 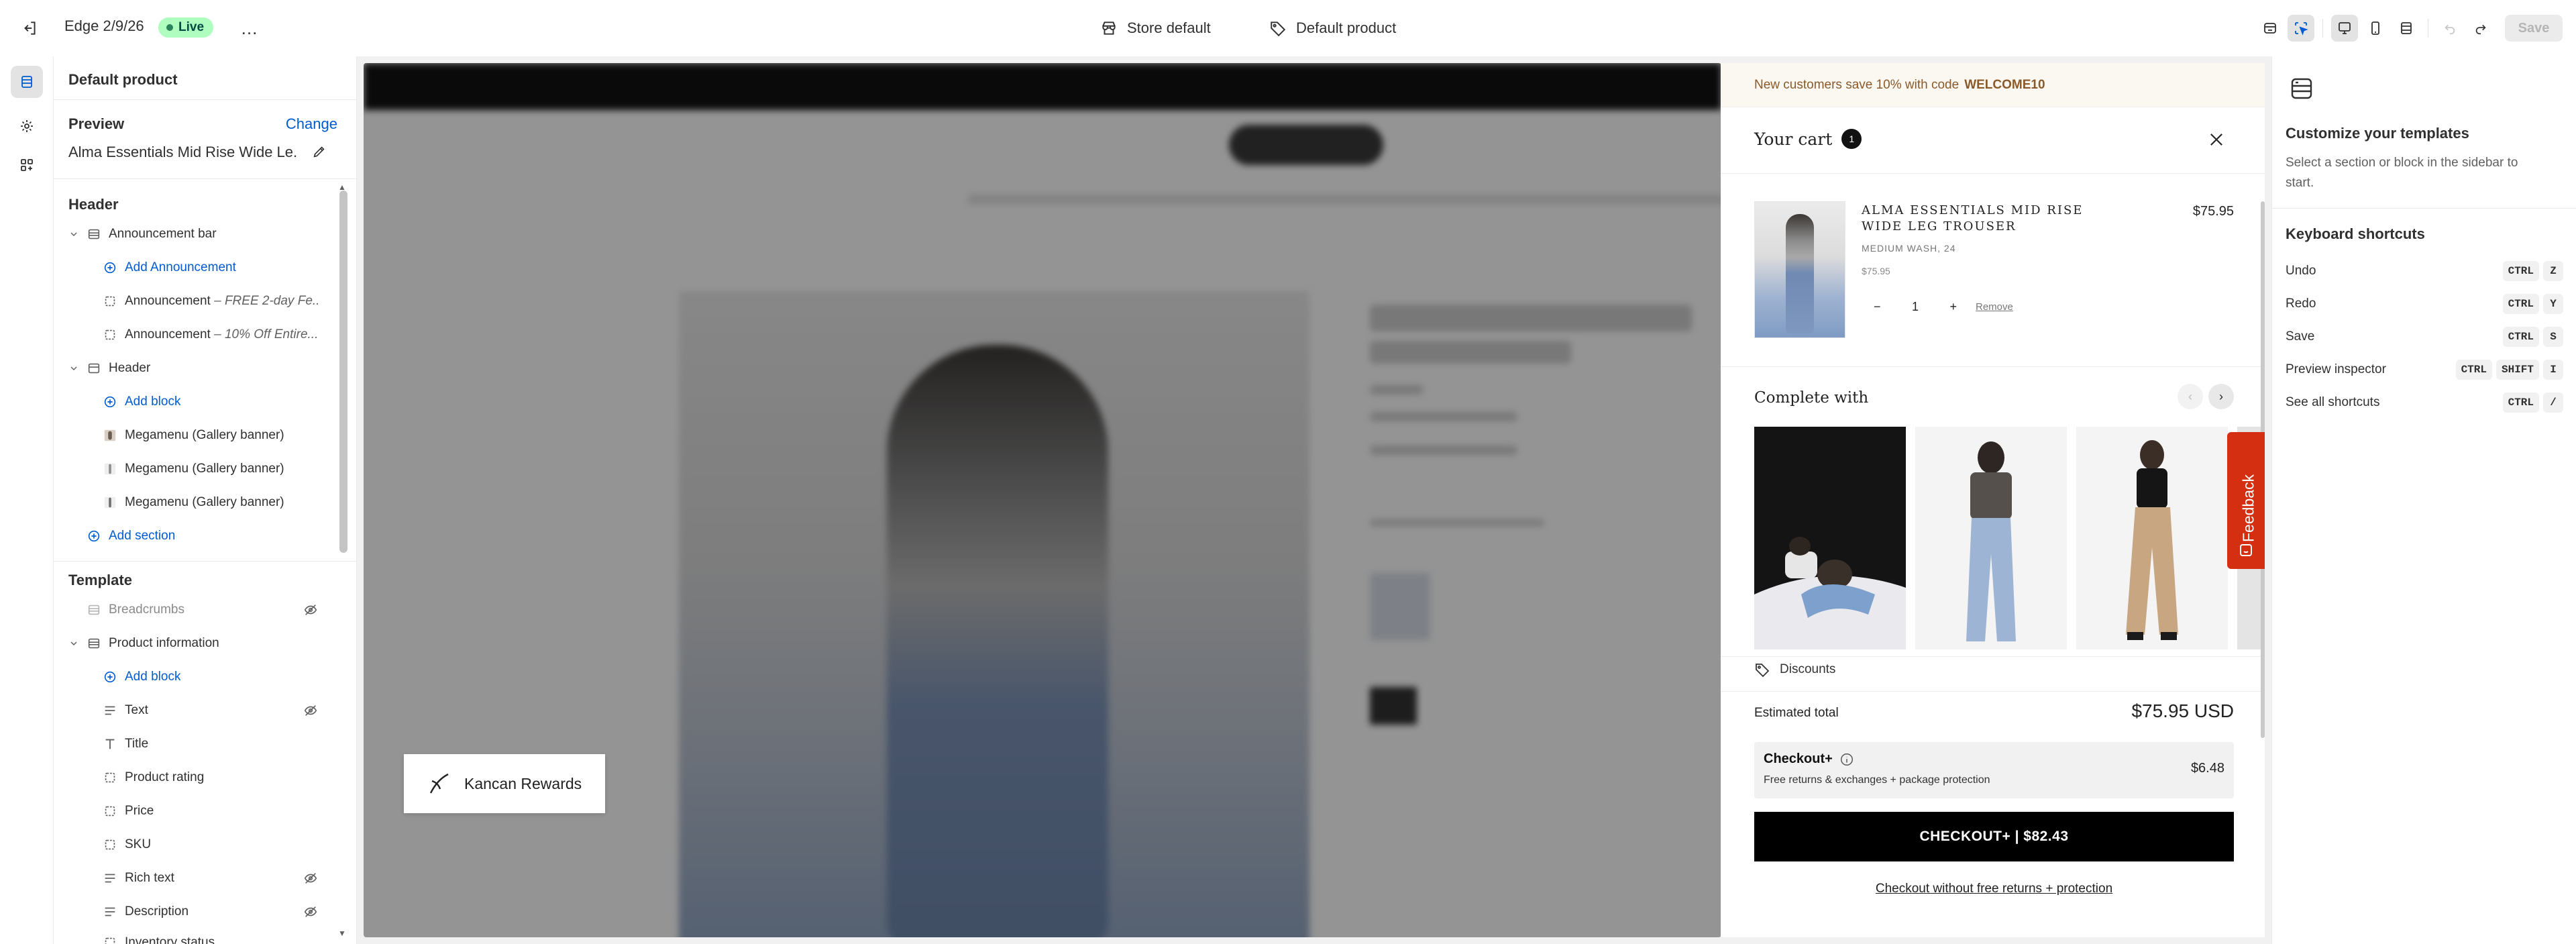 I want to click on plus-icon: +, so click(x=1953, y=307).